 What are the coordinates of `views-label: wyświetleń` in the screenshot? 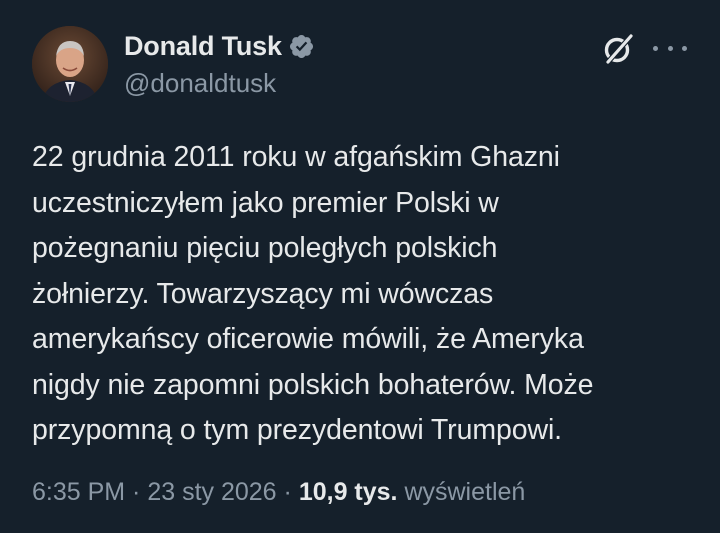 It's located at (465, 492).